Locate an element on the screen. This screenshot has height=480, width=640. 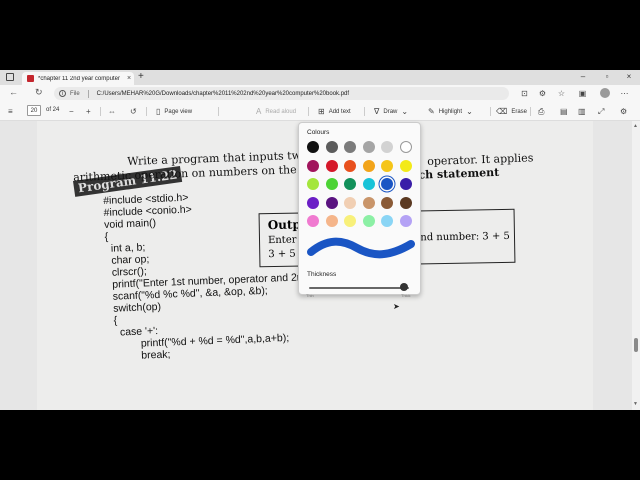
read-mode-icon: ⊡ is located at coordinates (524, 93).